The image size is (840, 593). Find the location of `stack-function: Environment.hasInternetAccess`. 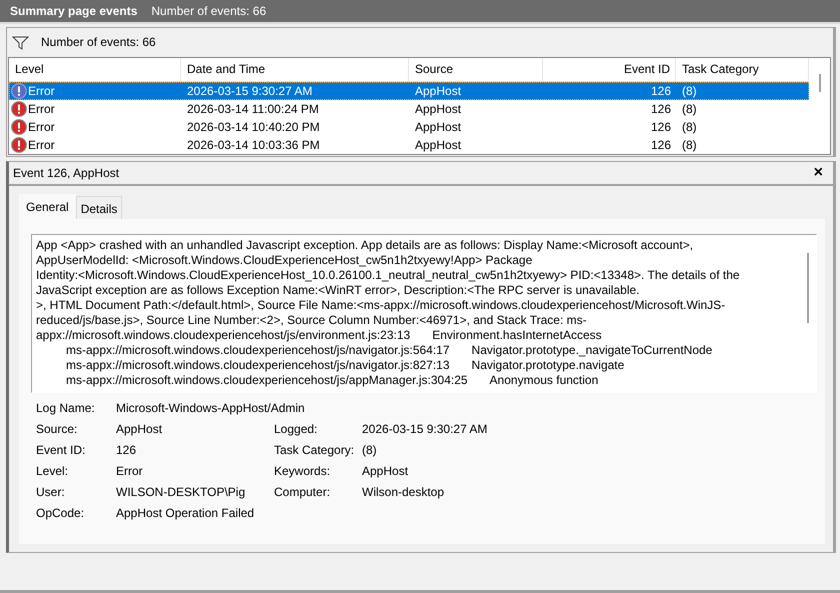

stack-function: Environment.hasInternetAccess is located at coordinates (517, 335).